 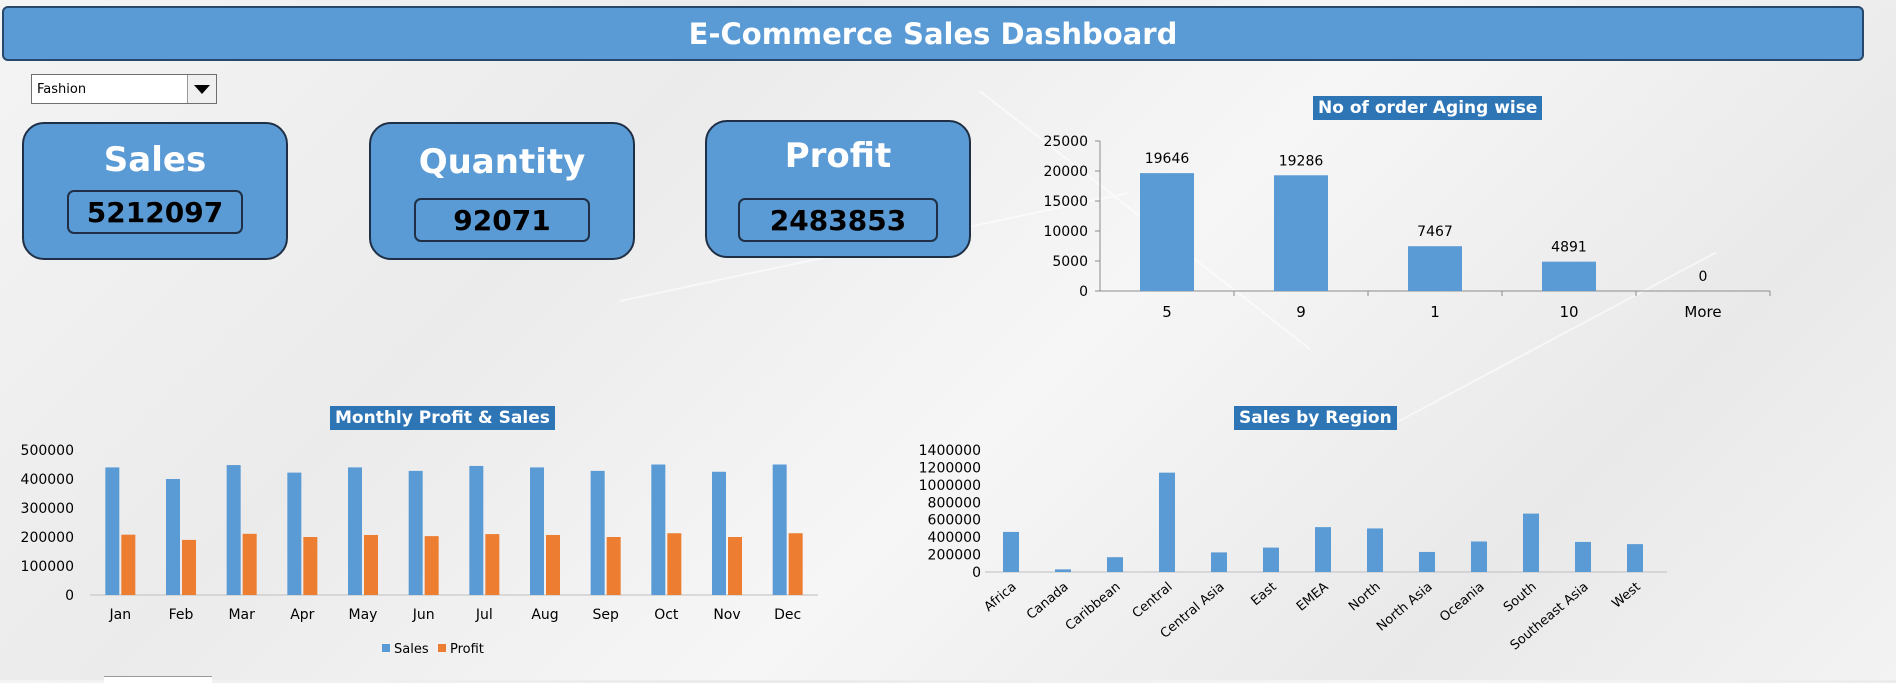 I want to click on sales-card: Sales 5212097, so click(x=155, y=191).